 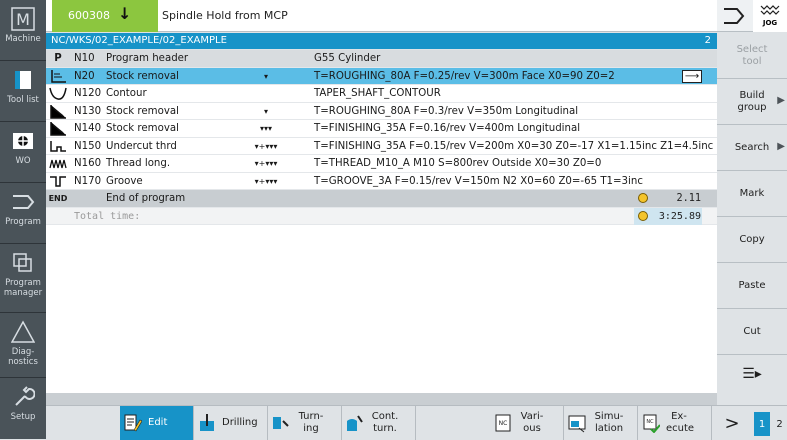 What do you see at coordinates (23, 278) in the screenshot?
I see `sidebar-program-manager: Program manager` at bounding box center [23, 278].